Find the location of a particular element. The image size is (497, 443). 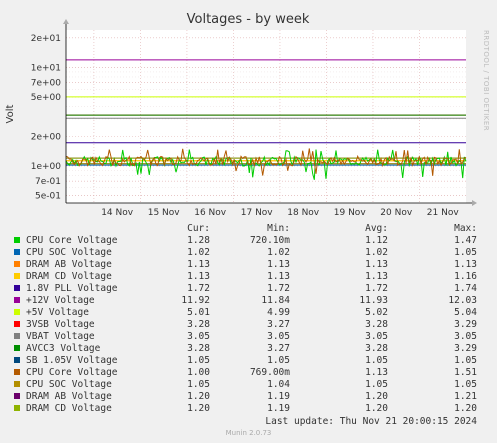

y-tick-label: 2e+01 is located at coordinates (46, 39).